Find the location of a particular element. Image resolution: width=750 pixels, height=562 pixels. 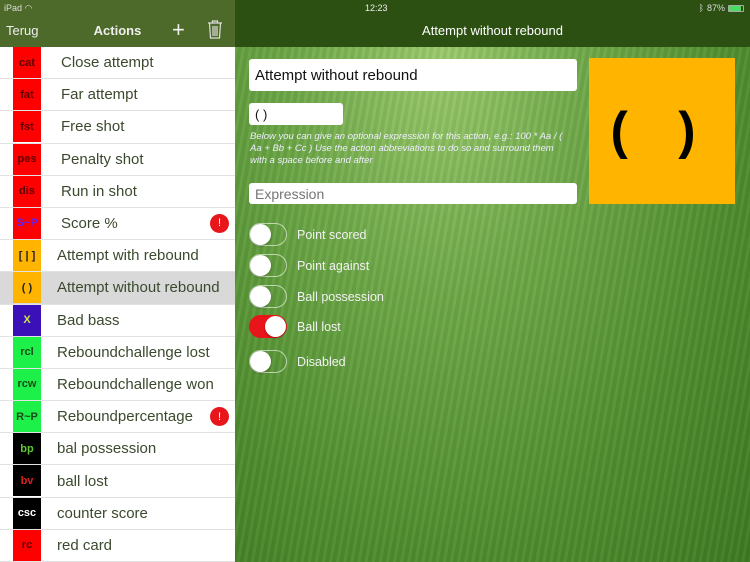

toggle-label: Ball lost is located at coordinates (319, 327).